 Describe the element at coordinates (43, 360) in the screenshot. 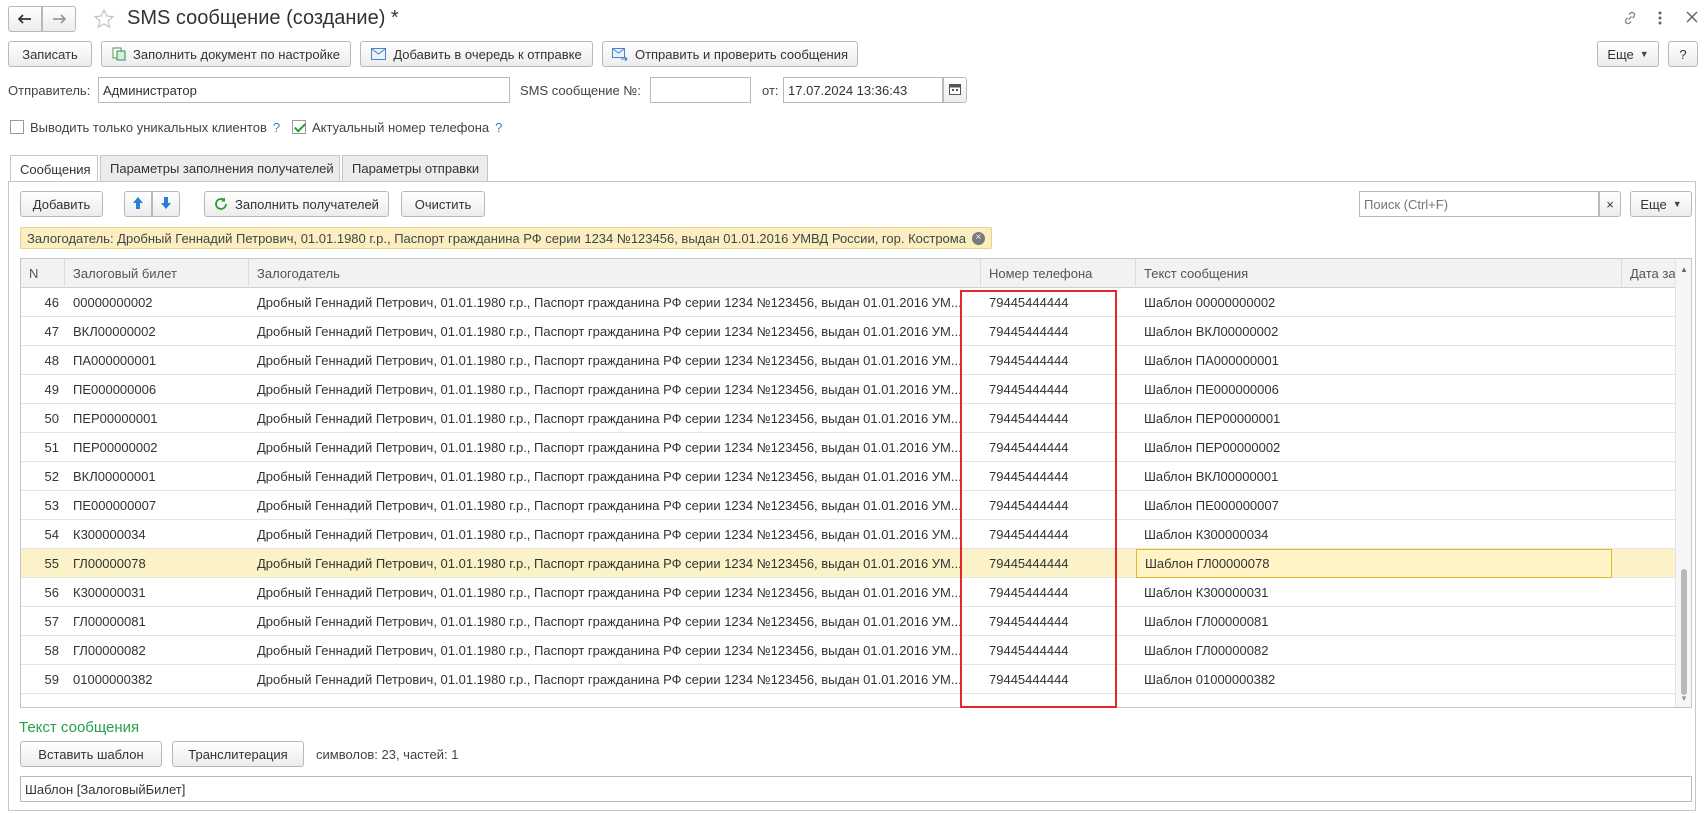

I see `row-number-cell: 48` at that location.